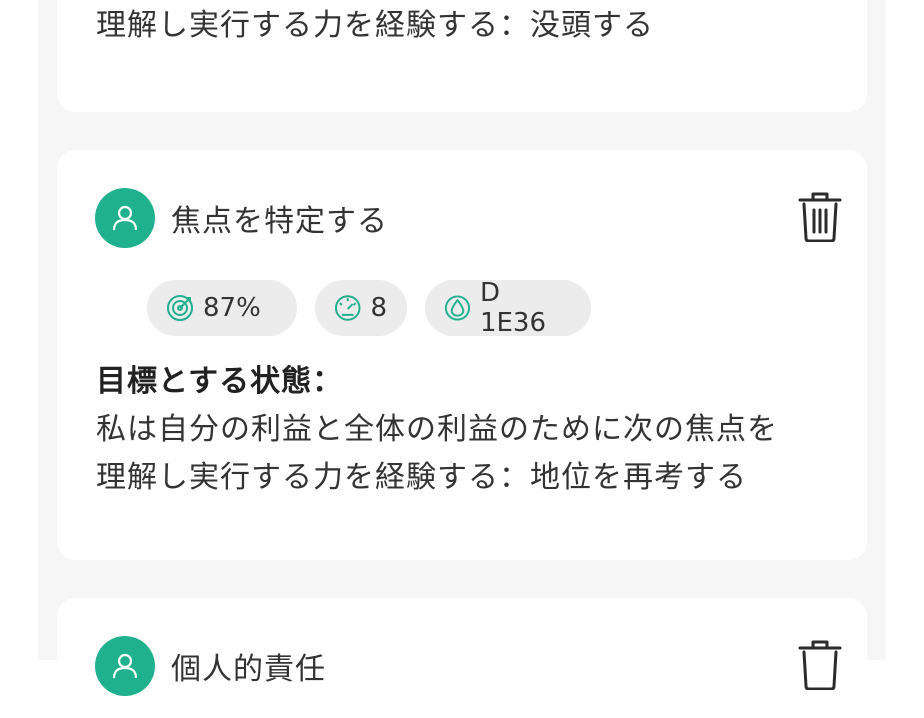 This screenshot has height=718, width=924. Describe the element at coordinates (457, 308) in the screenshot. I see `droplet-icon` at that location.